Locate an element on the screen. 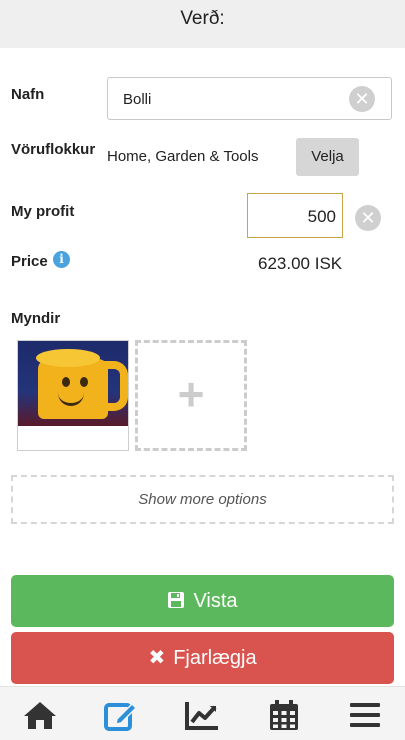 The width and height of the screenshot is (405, 740). name-label: Nafn is located at coordinates (28, 94).